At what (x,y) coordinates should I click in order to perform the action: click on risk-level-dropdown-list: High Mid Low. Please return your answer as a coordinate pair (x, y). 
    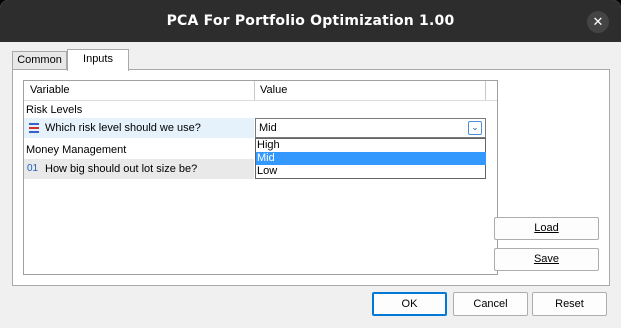
    Looking at the image, I should click on (370, 158).